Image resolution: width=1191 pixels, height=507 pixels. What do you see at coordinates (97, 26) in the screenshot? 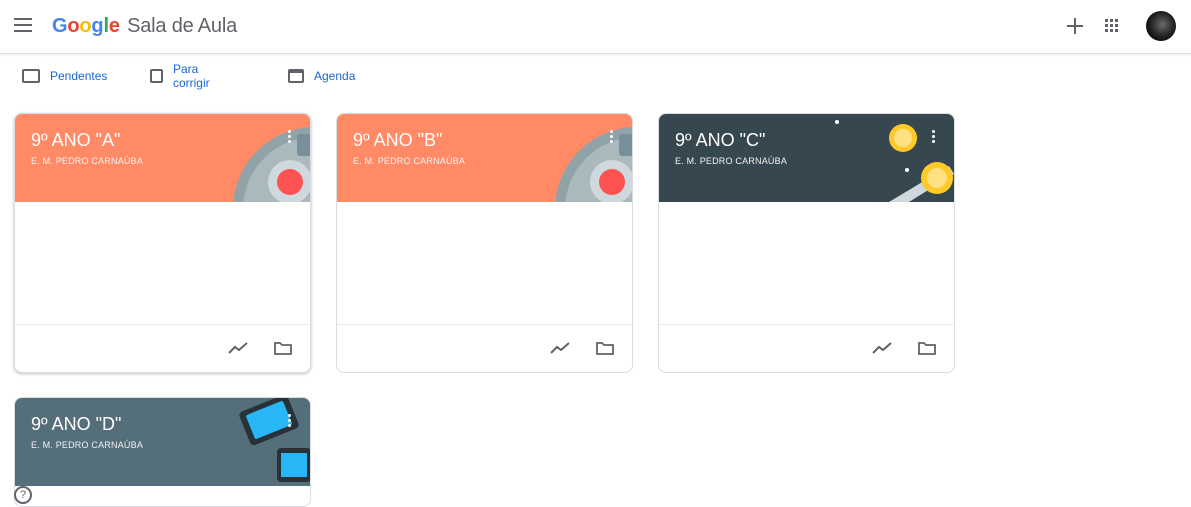
I see `logo-letter: g` at bounding box center [97, 26].